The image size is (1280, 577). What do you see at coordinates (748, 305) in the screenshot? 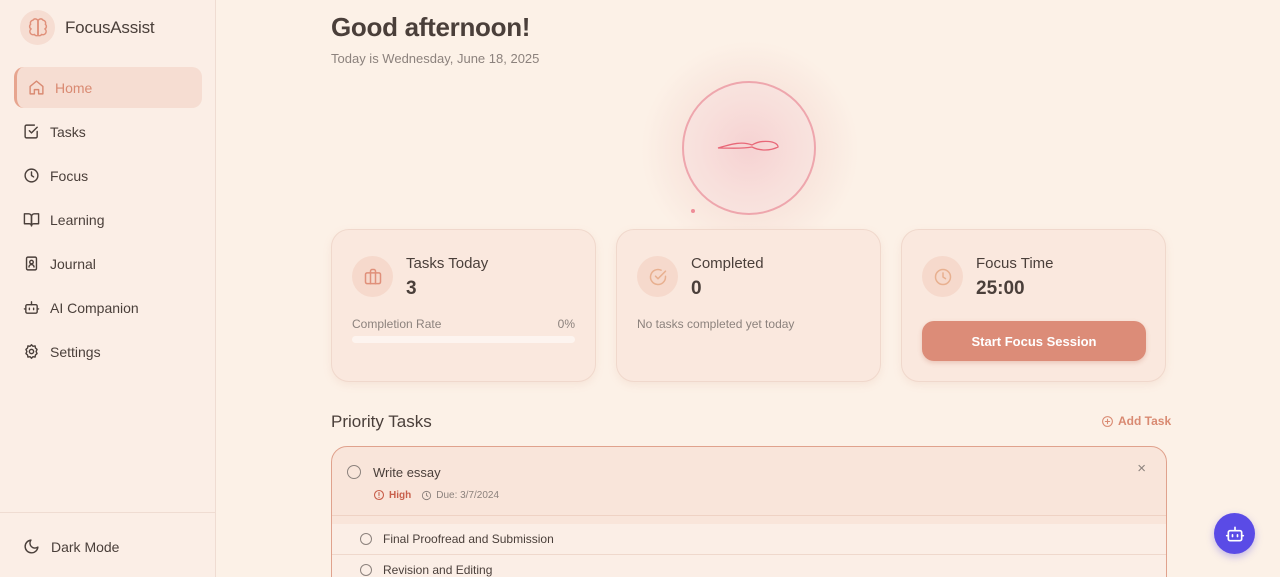
I see `completed-card: Completed 0 No tasks completed yet today` at bounding box center [748, 305].